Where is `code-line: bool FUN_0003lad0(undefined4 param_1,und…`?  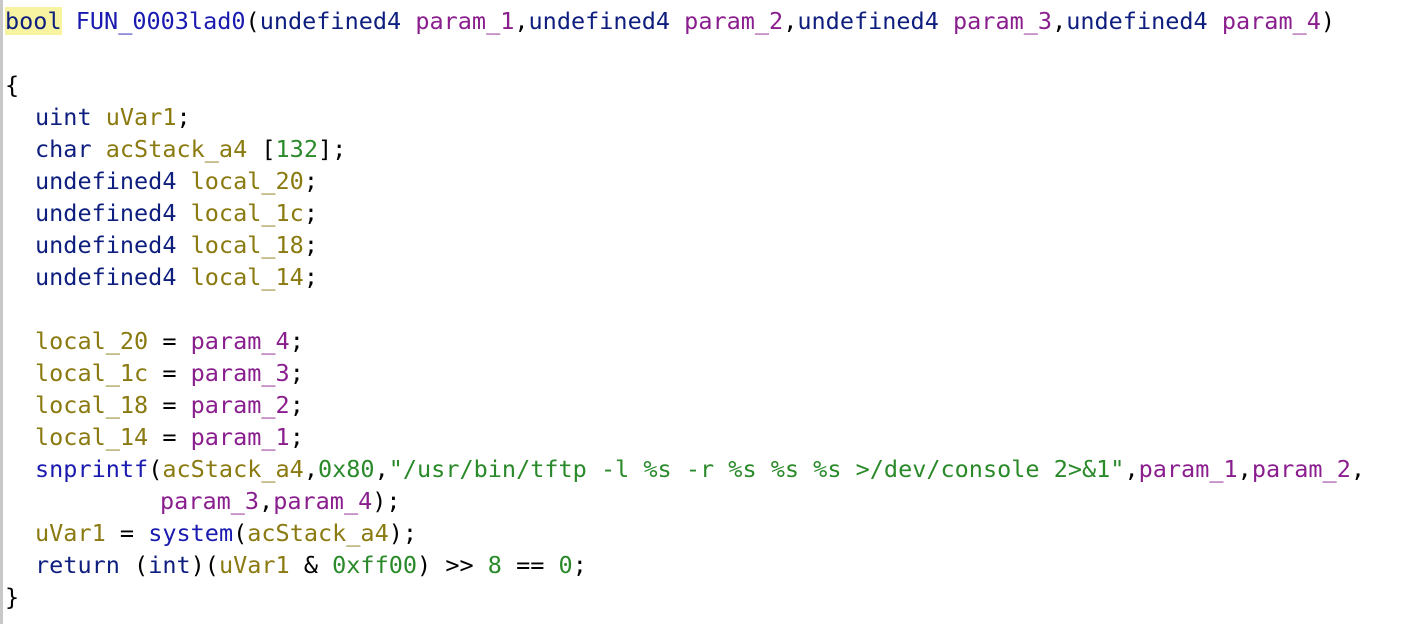 code-line: bool FUN_0003lad0(undefined4 param_1,und… is located at coordinates (685, 21).